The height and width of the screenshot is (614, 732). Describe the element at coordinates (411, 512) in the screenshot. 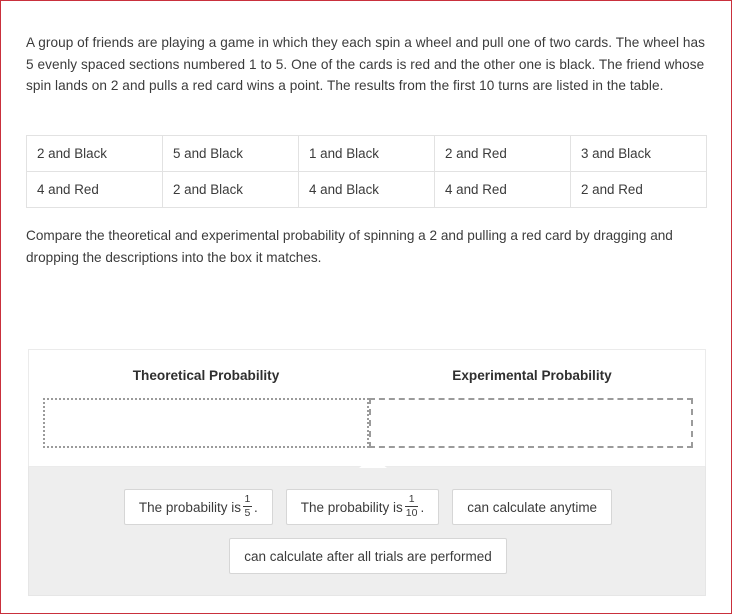

I see `fraction-denominator: 10` at that location.